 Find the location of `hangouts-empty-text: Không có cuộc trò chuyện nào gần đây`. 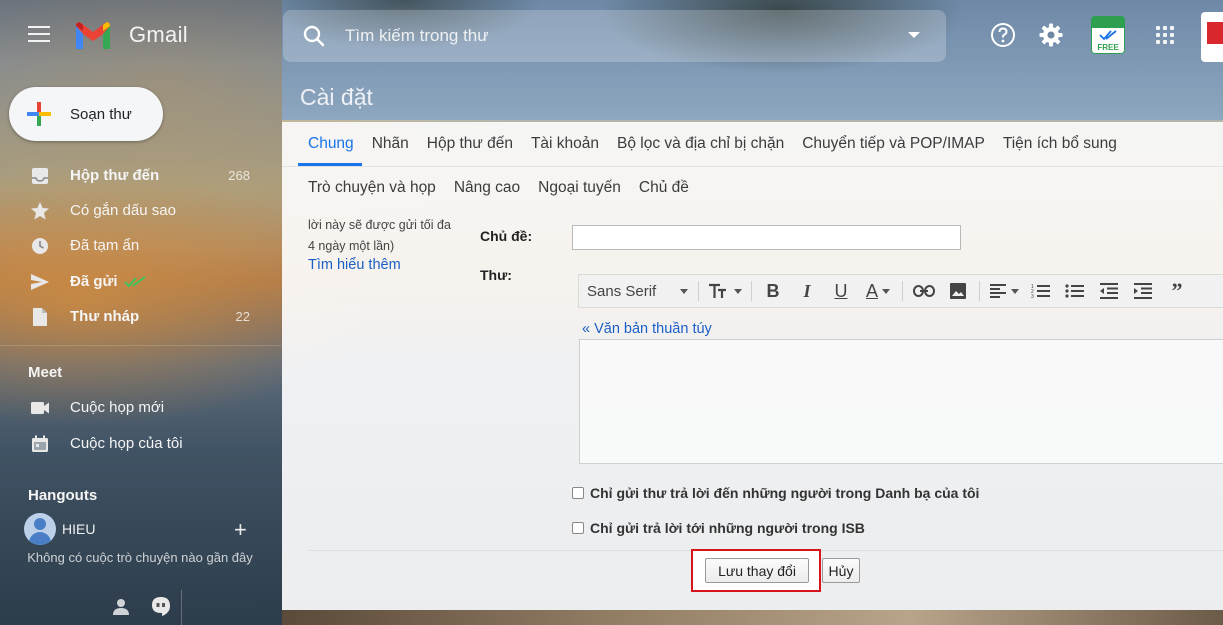

hangouts-empty-text: Không có cuộc trò chuyện nào gần đây is located at coordinates (140, 557).